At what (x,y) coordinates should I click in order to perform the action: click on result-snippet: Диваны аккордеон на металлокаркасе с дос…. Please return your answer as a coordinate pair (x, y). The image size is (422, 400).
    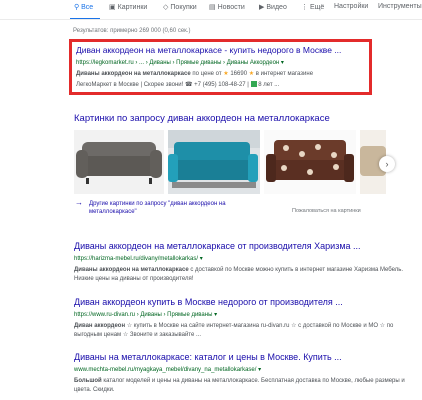
    Looking at the image, I should click on (239, 274).